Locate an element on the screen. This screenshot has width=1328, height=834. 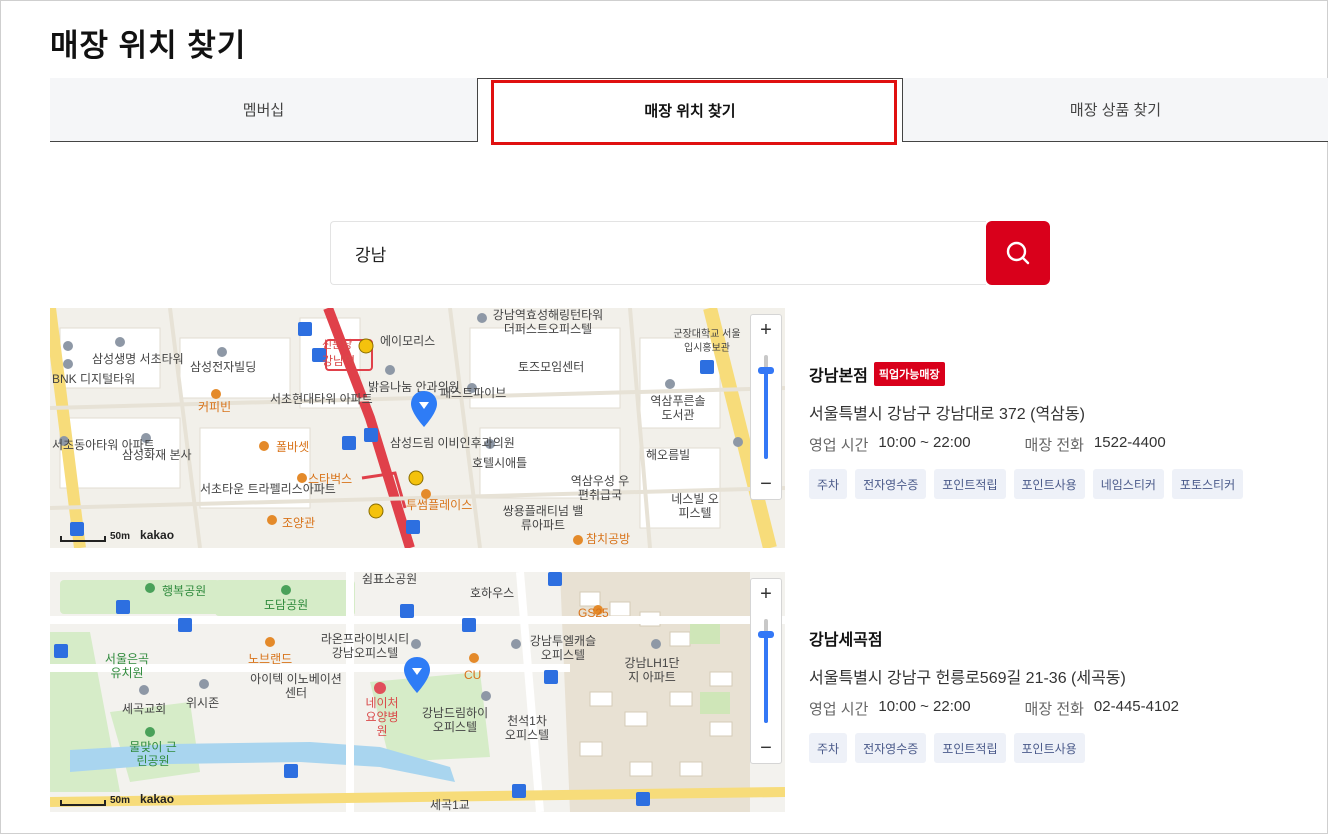
store-address: 서울특별시 강남구 헌릉로569길 21-36 (세곡동) is located at coordinates (967, 678).